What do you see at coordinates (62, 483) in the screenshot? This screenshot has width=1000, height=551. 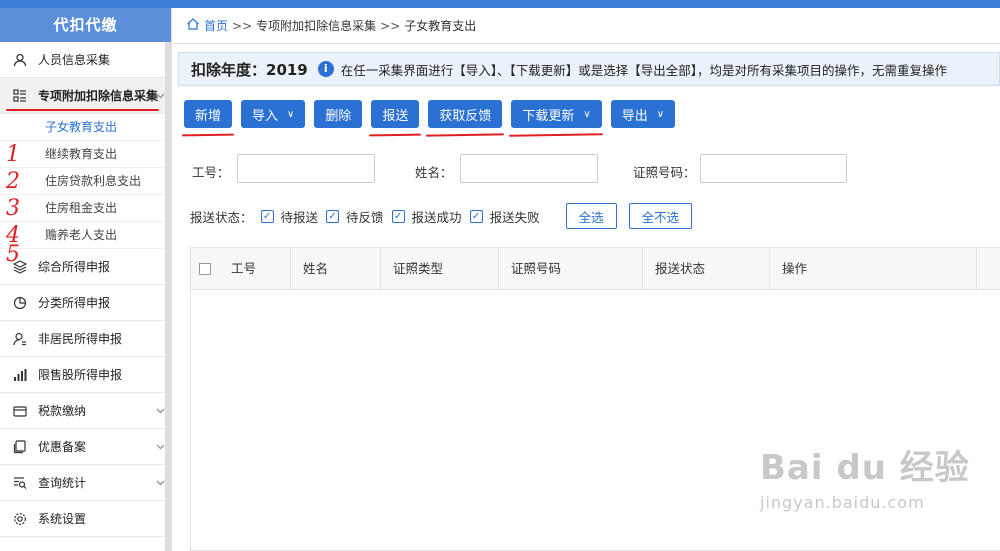 I see `sidebar-item-label: 查询统计` at bounding box center [62, 483].